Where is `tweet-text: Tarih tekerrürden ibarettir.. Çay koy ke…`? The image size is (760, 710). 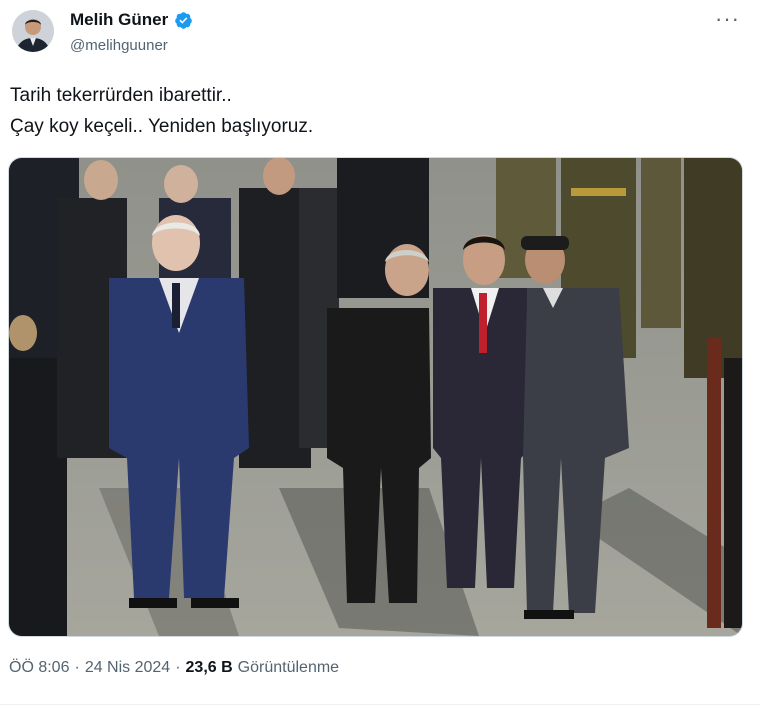 tweet-text: Tarih tekerrürden ibarettir.. Çay koy ke… is located at coordinates (370, 111).